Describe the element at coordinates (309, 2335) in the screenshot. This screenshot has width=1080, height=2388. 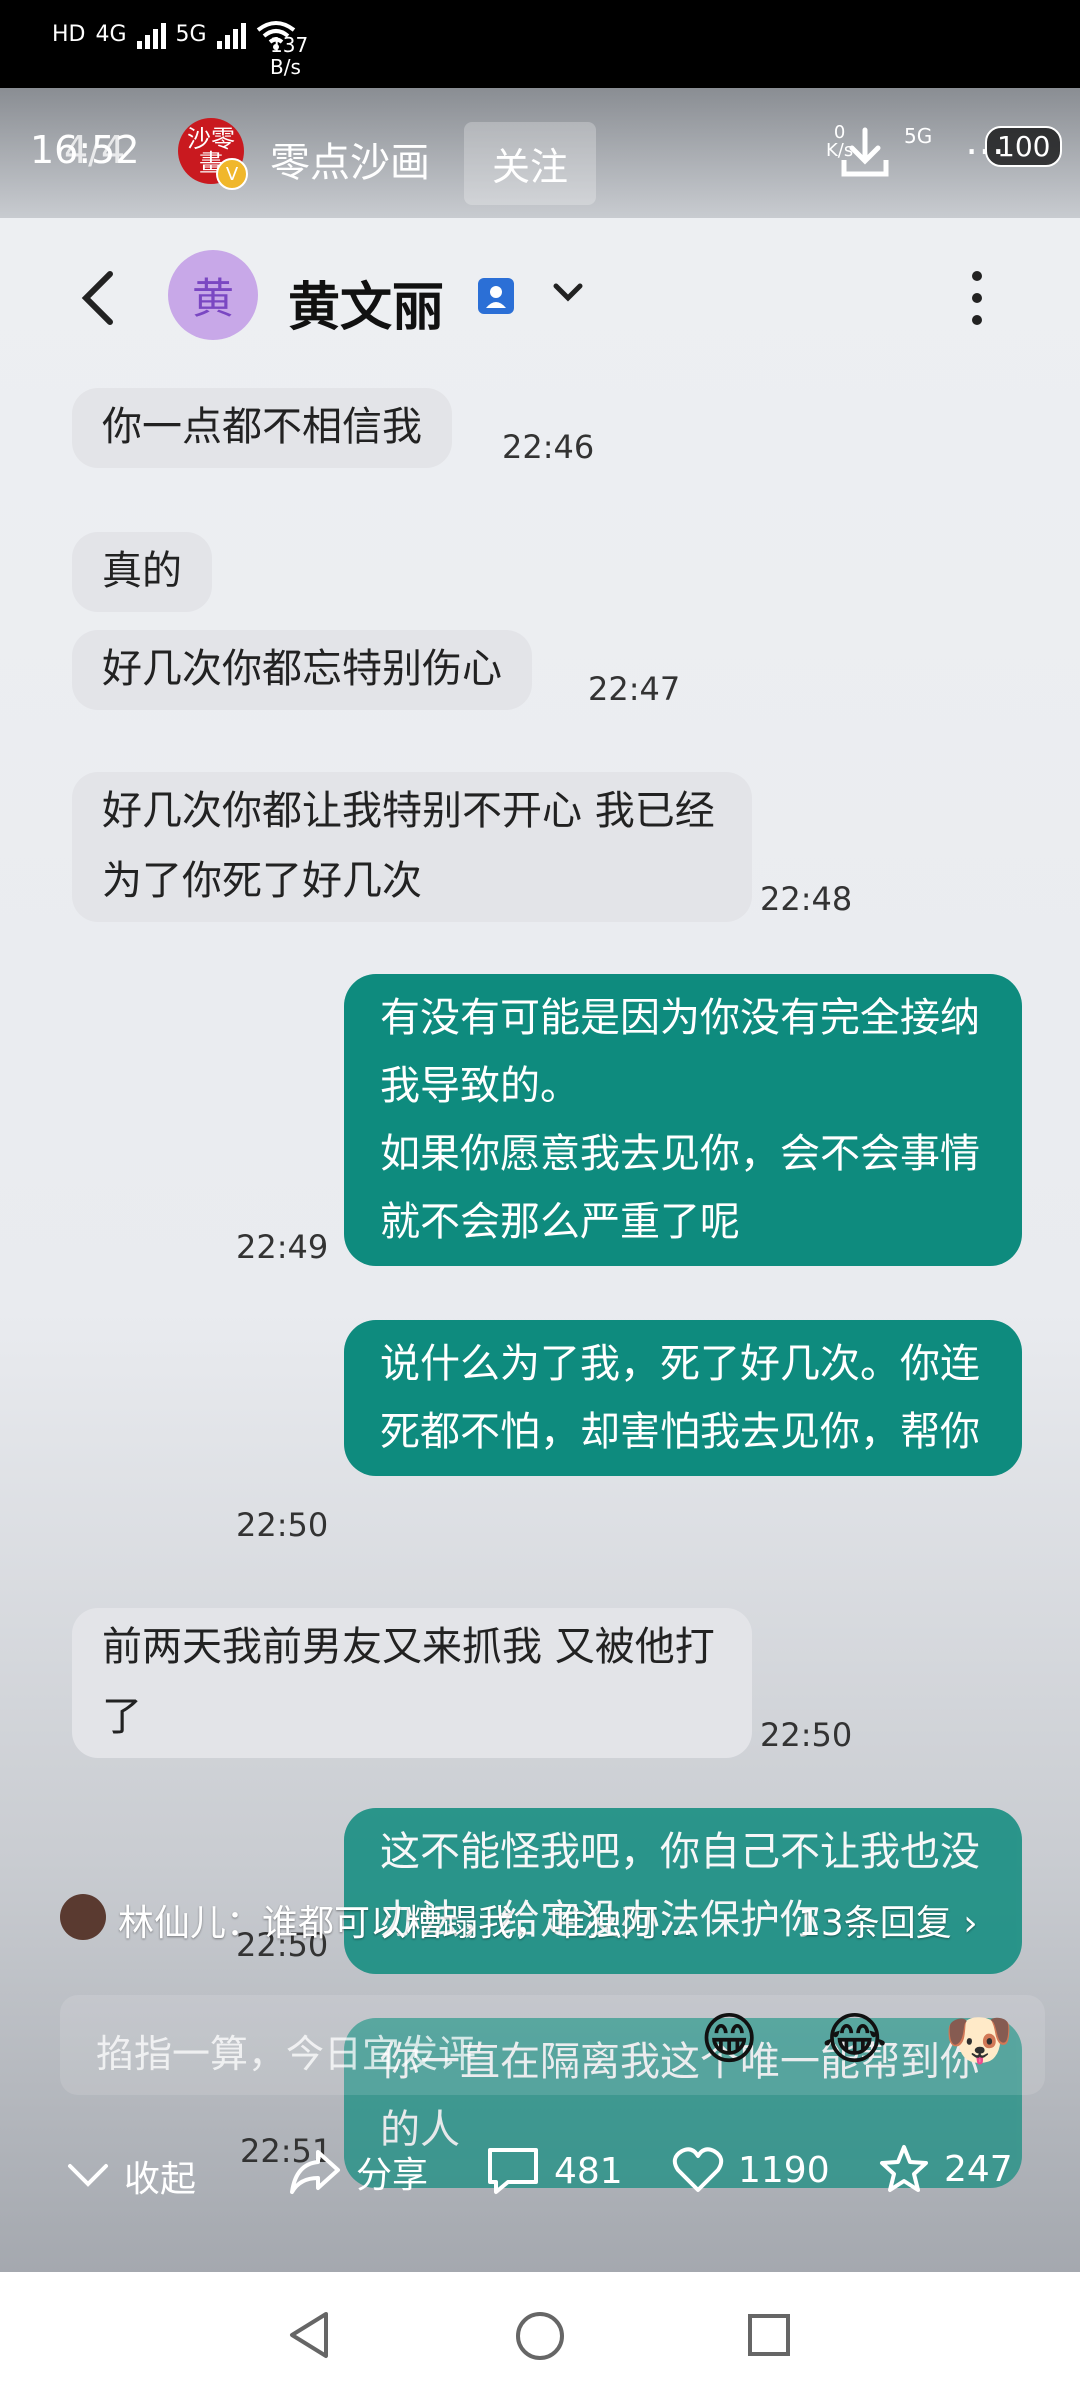
I see `nav-back-icon` at that location.